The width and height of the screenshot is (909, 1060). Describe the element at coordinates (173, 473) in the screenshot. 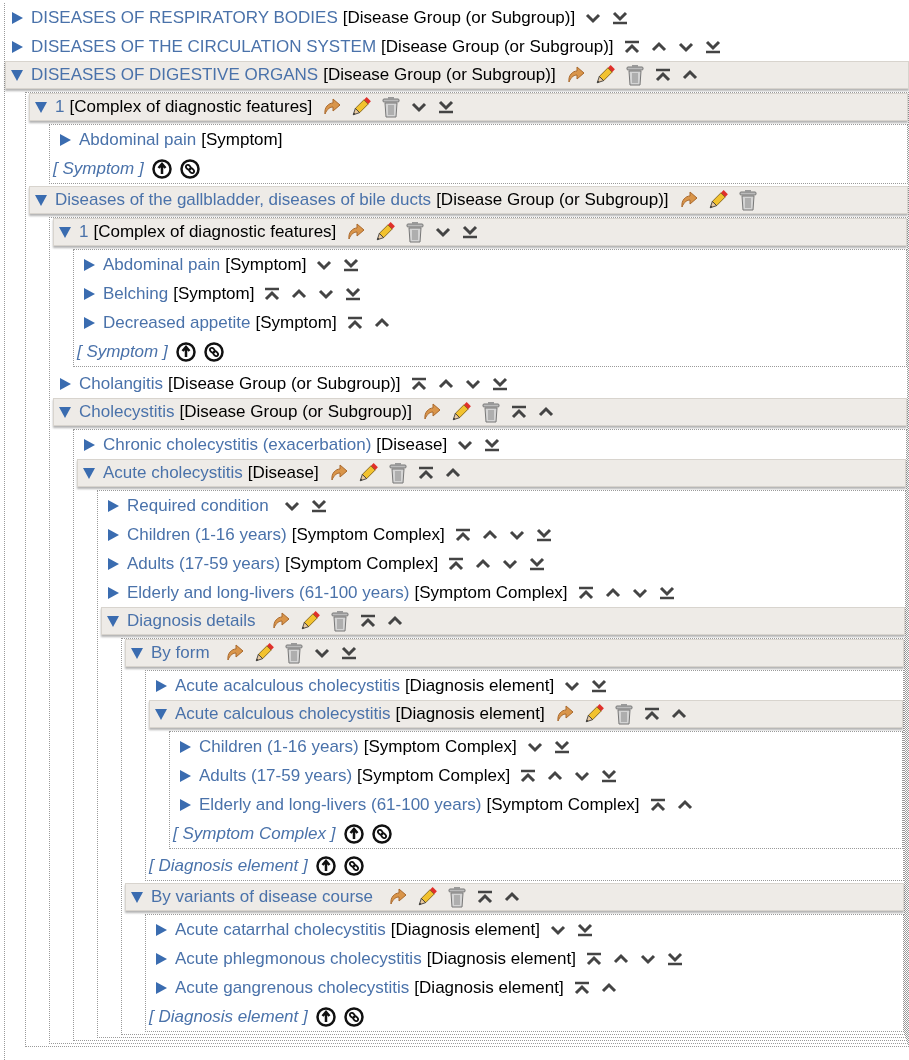

I see `node-label: Acute cholecystitis` at that location.